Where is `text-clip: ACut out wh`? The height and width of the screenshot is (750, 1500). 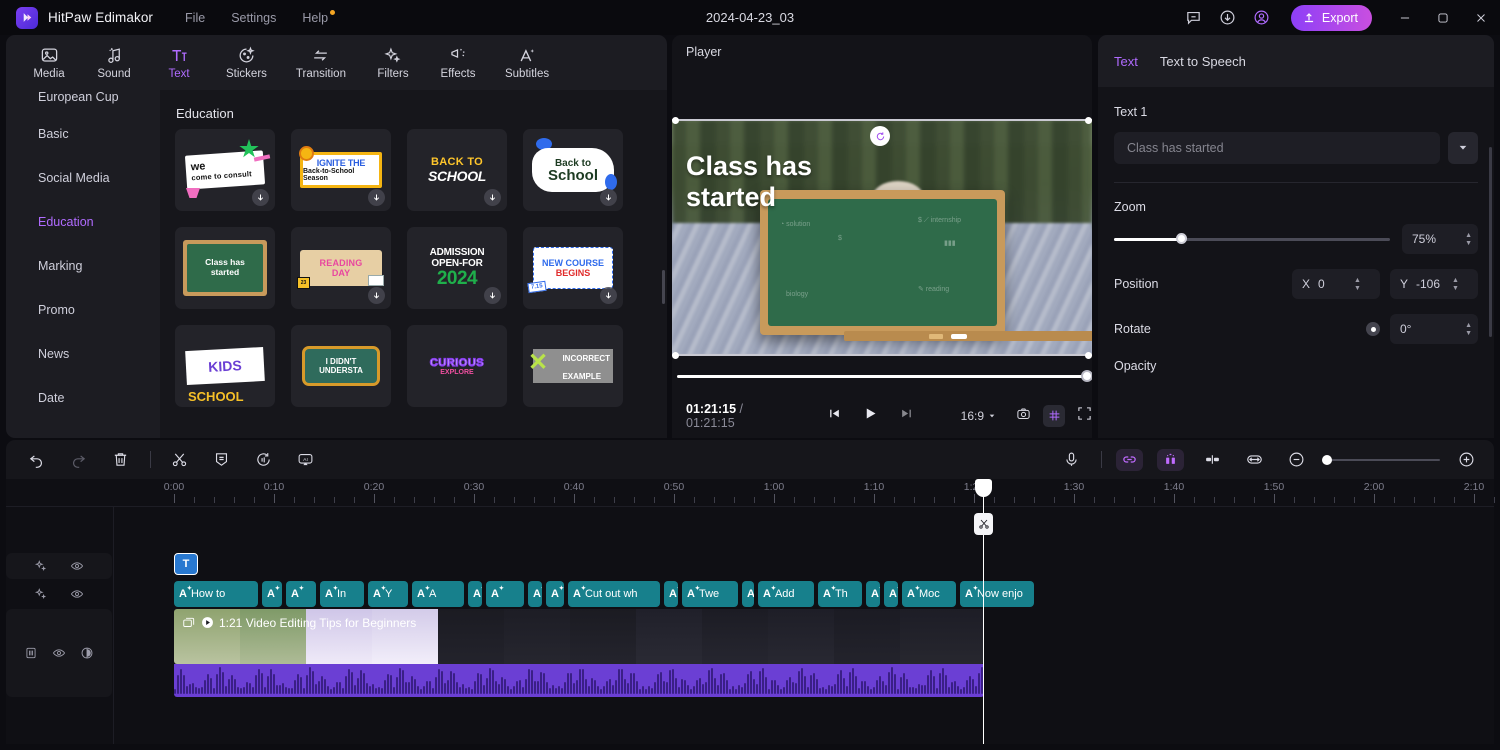 text-clip: ACut out wh is located at coordinates (614, 594).